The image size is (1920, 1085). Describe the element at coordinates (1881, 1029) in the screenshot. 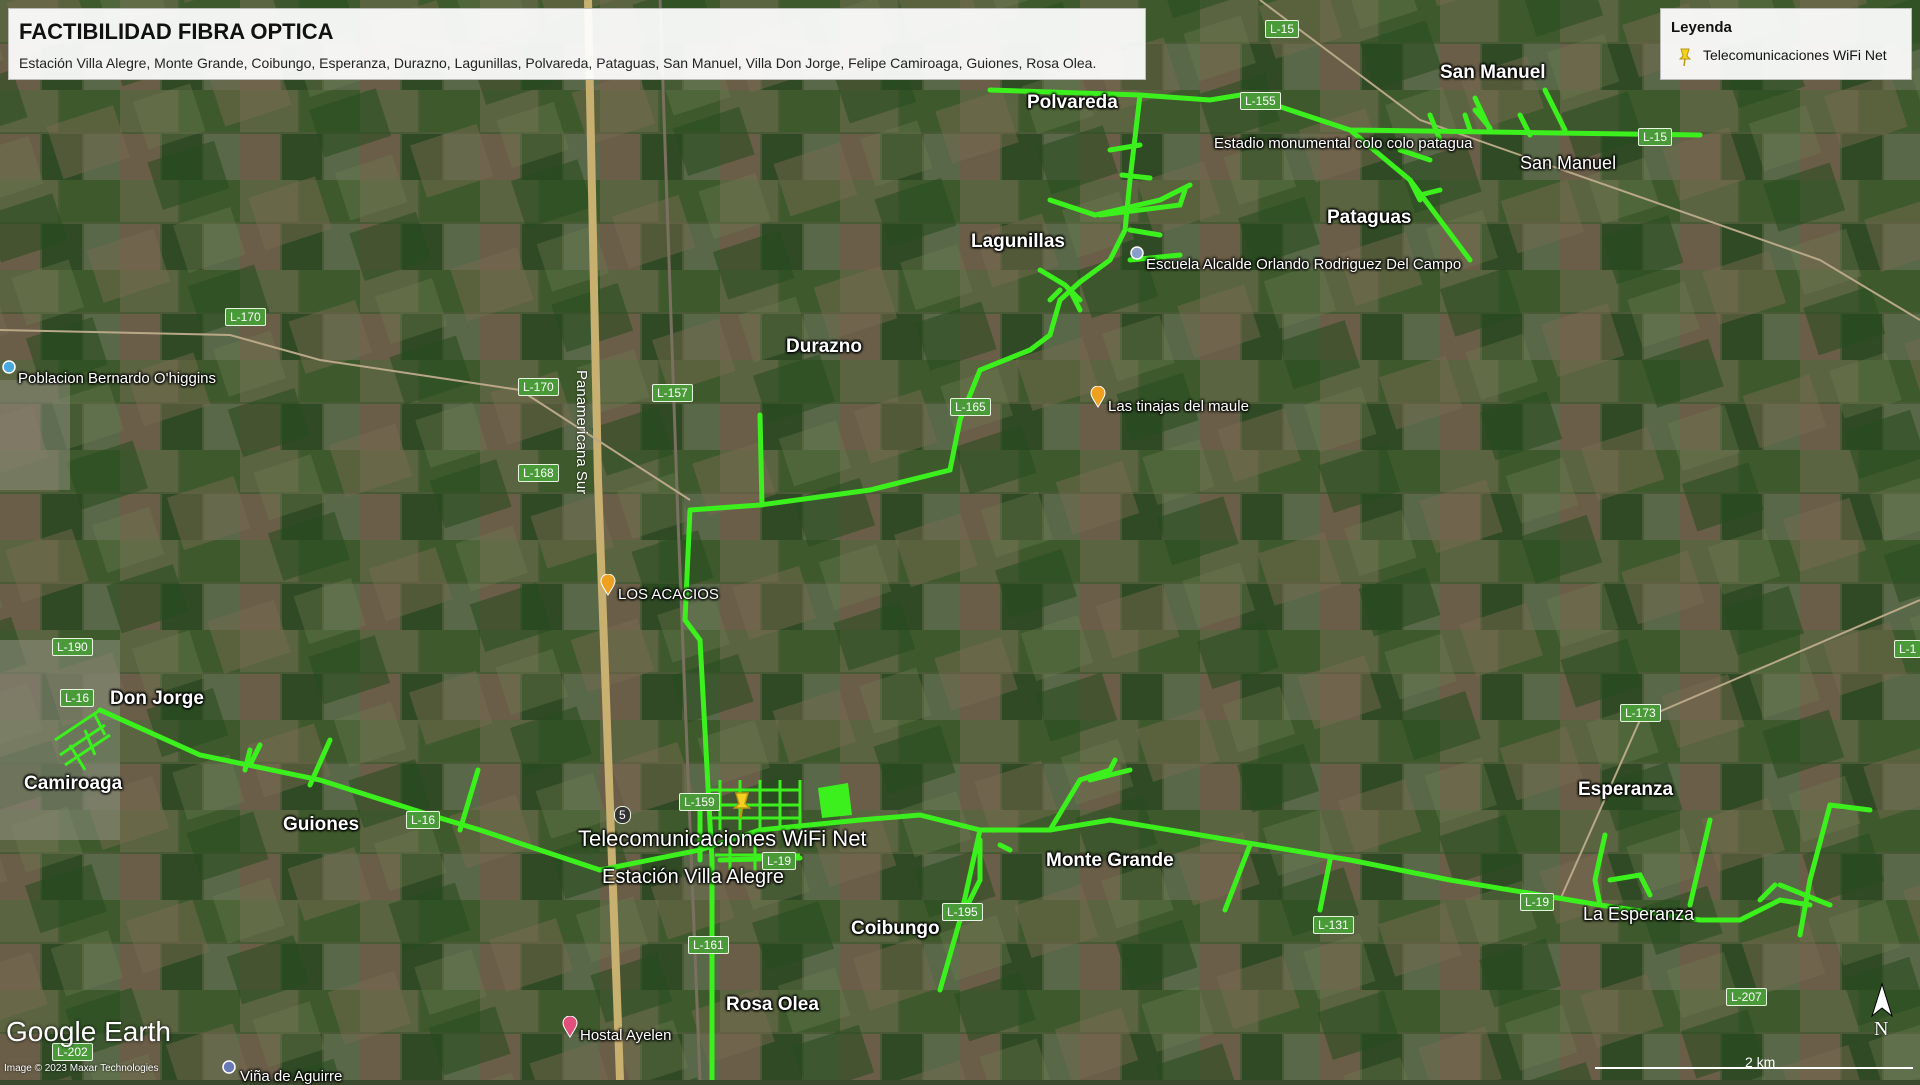

I see `north-label: N` at that location.